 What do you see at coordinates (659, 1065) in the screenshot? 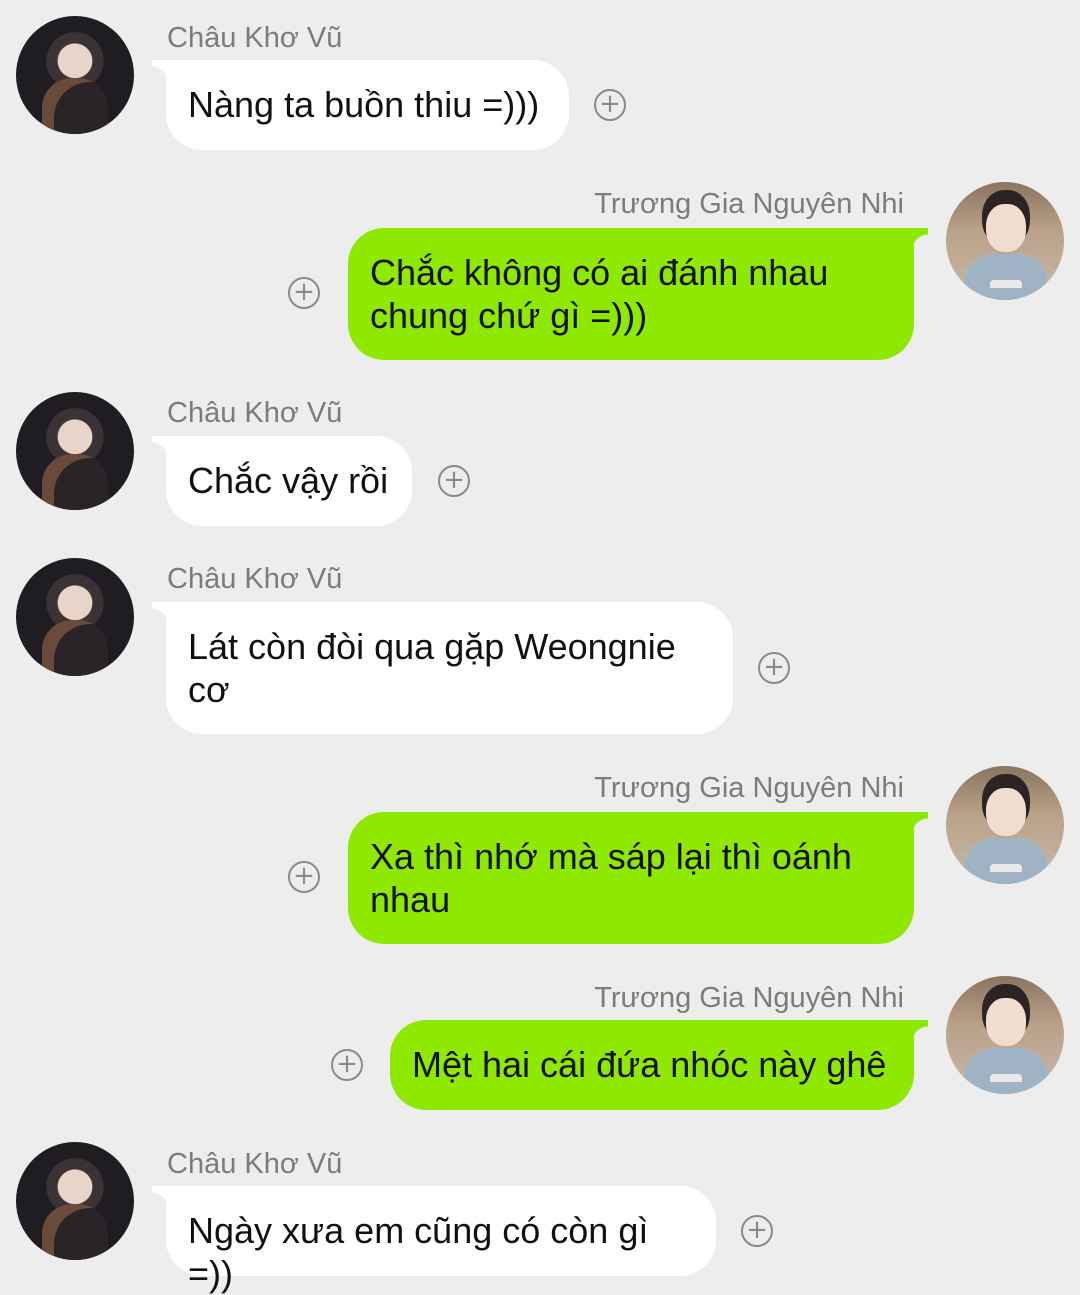
I see `message-bubble: Mệt hai cái đứa nhóc này ghê` at bounding box center [659, 1065].